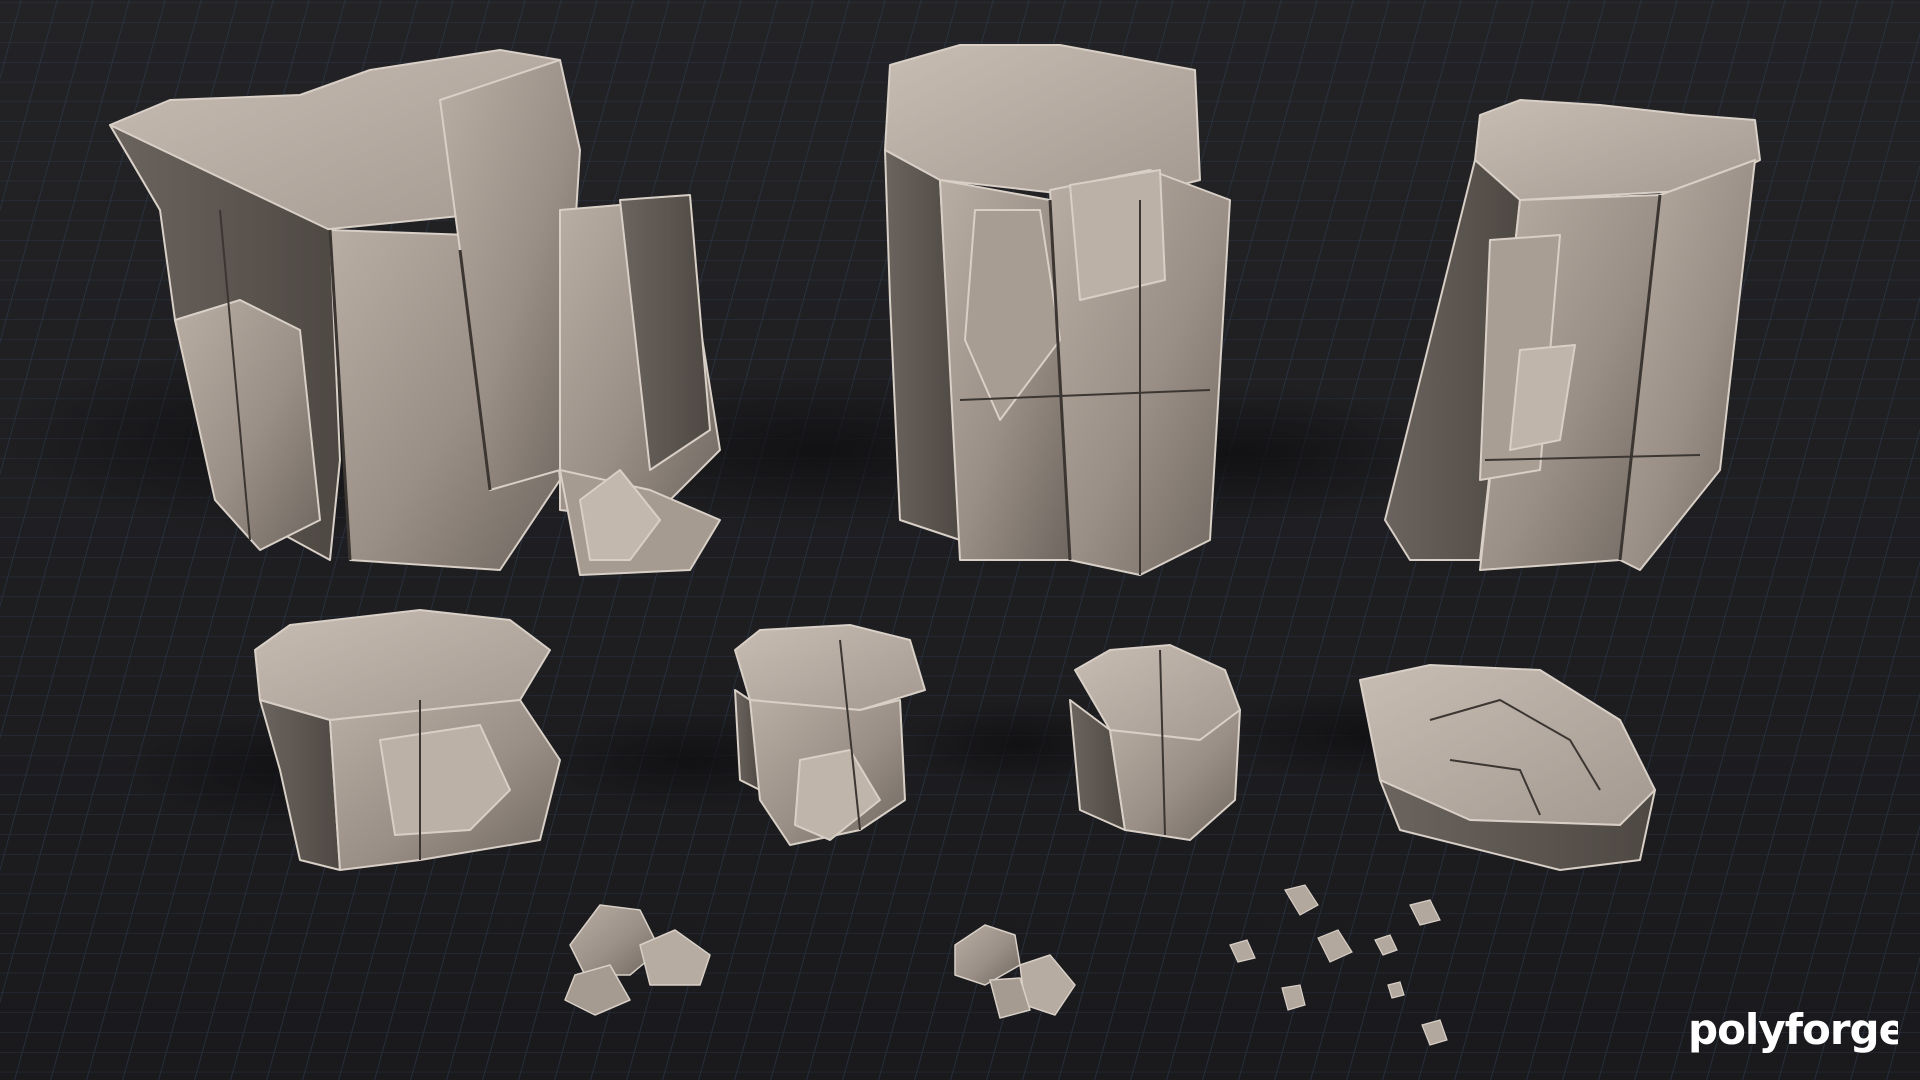  I want to click on broken-rock-chunk, so click(1155, 742).